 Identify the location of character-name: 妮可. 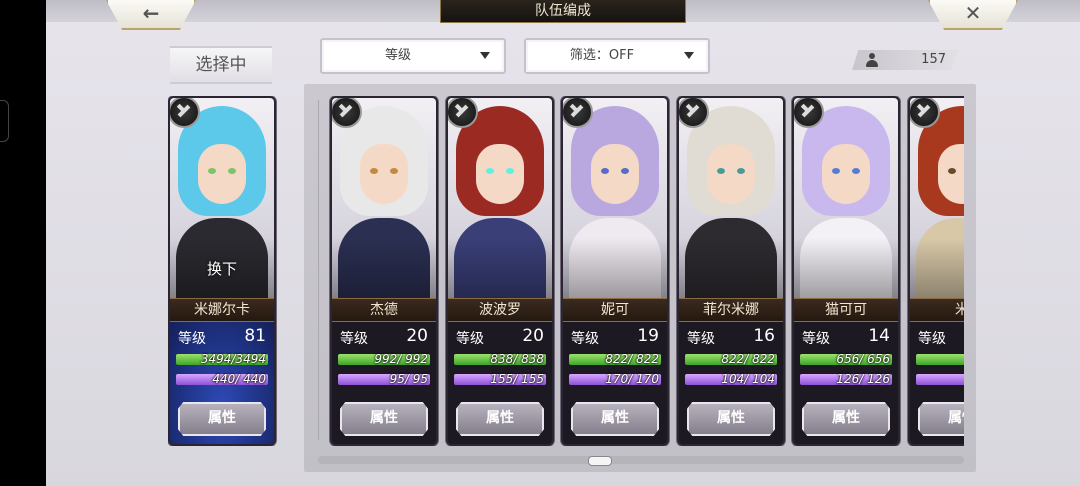
(615, 310).